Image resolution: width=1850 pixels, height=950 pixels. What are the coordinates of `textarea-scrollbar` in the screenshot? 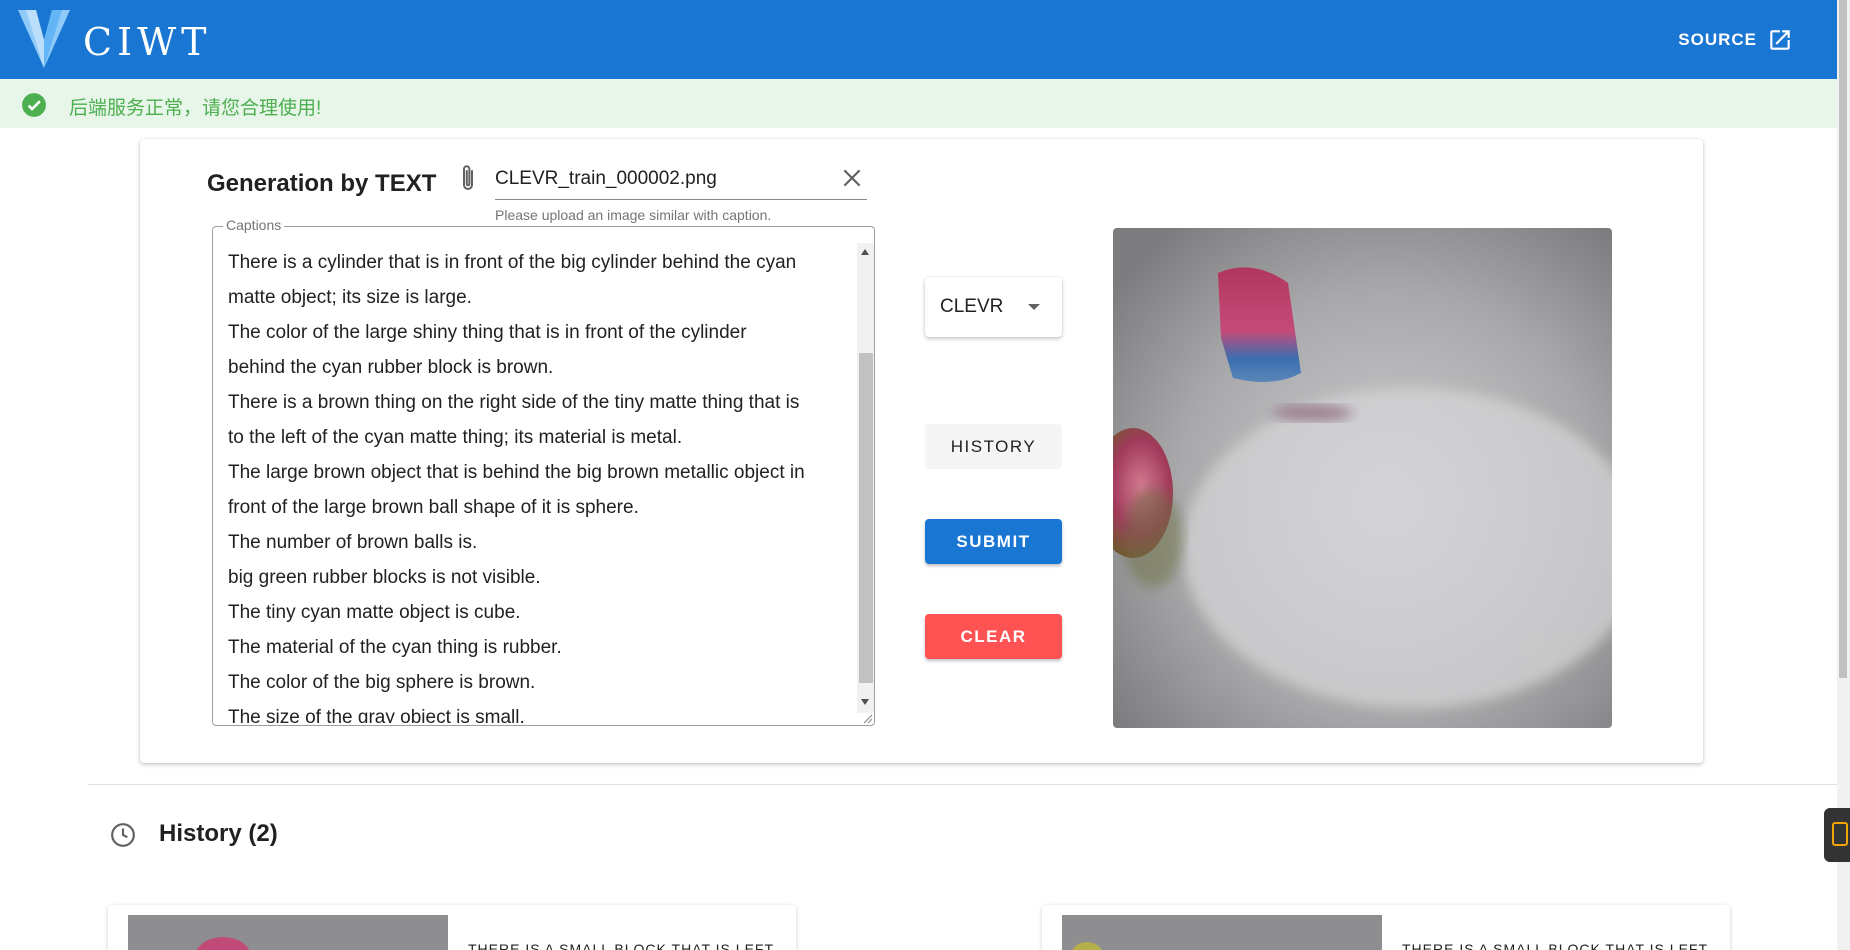 It's located at (865, 478).